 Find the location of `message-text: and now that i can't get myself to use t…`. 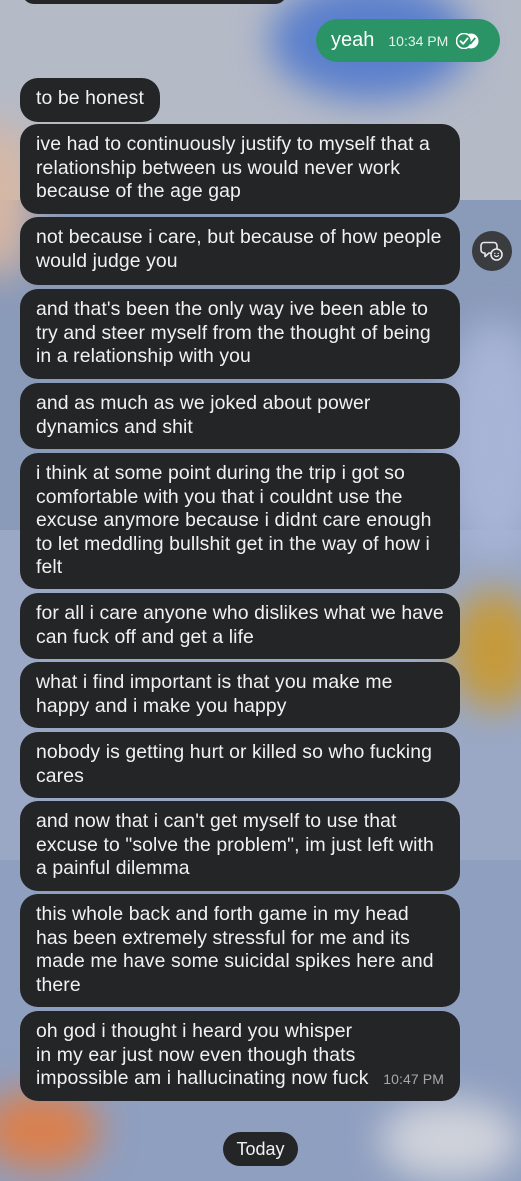

message-text: and now that i can't get myself to use t… is located at coordinates (235, 845).